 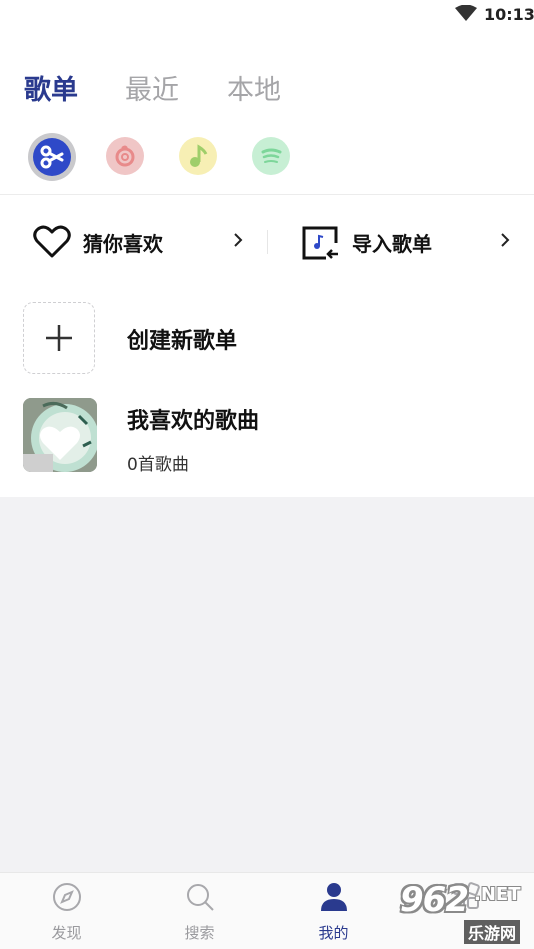 I want to click on liked-songs-title: 我喜欢的歌曲, so click(x=193, y=421).